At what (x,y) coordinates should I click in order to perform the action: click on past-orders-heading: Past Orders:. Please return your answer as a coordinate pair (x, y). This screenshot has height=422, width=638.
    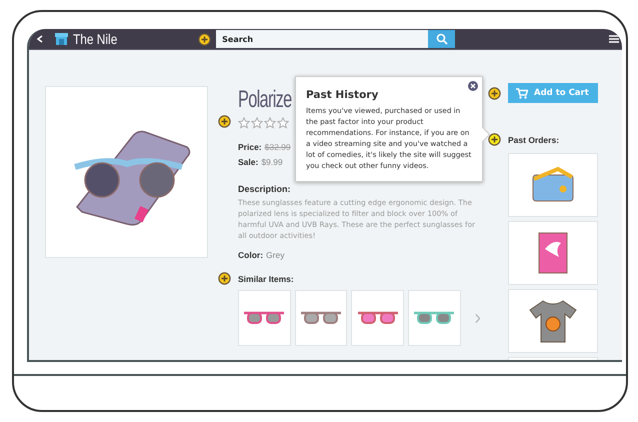
    Looking at the image, I should click on (534, 139).